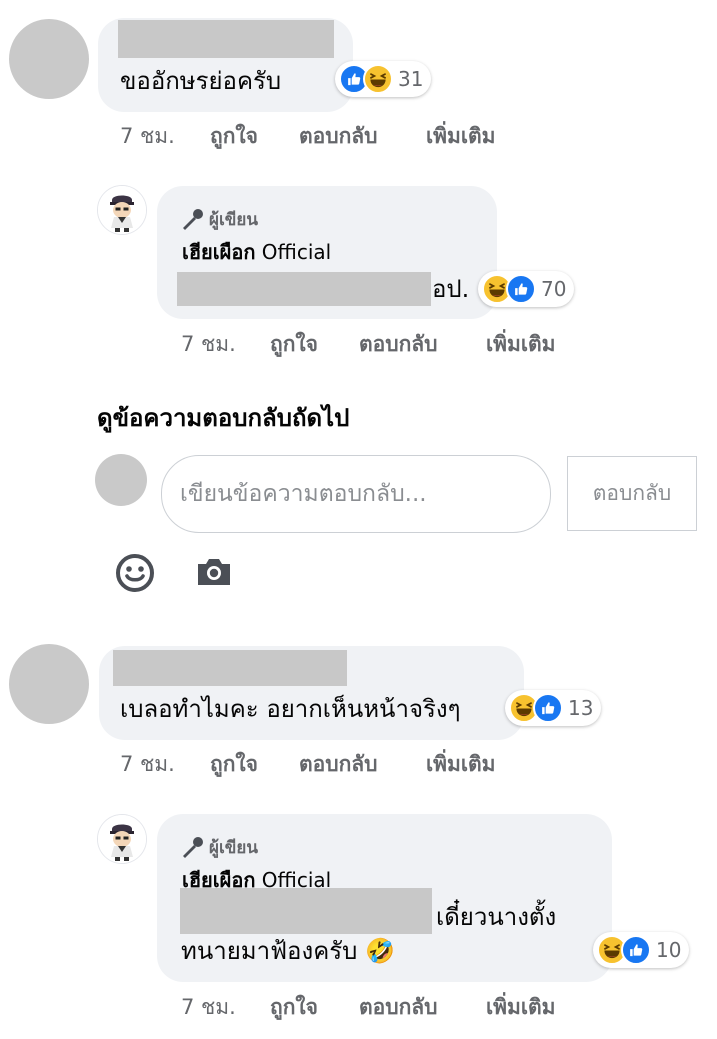 This screenshot has height=1039, width=717. What do you see at coordinates (201, 81) in the screenshot?
I see `comment-text: ขออักษรย่อครับ` at bounding box center [201, 81].